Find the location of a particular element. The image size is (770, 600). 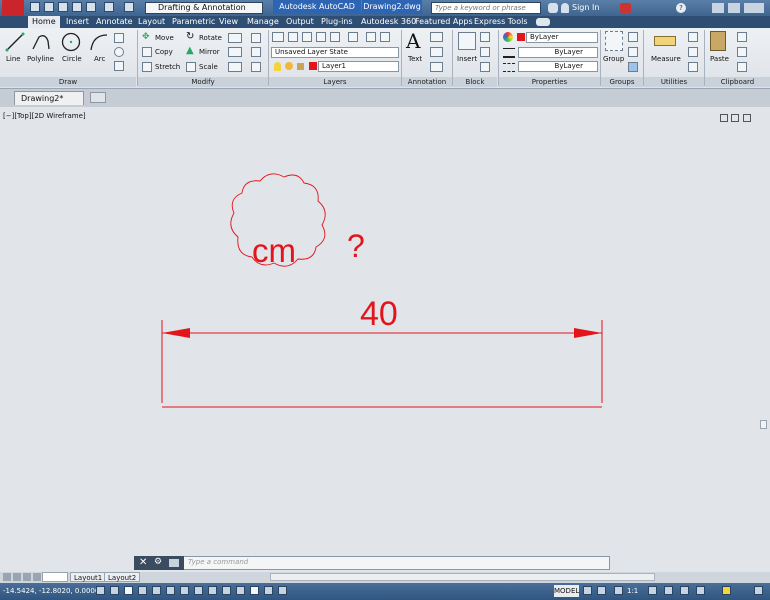

table-icon is located at coordinates (436, 67).